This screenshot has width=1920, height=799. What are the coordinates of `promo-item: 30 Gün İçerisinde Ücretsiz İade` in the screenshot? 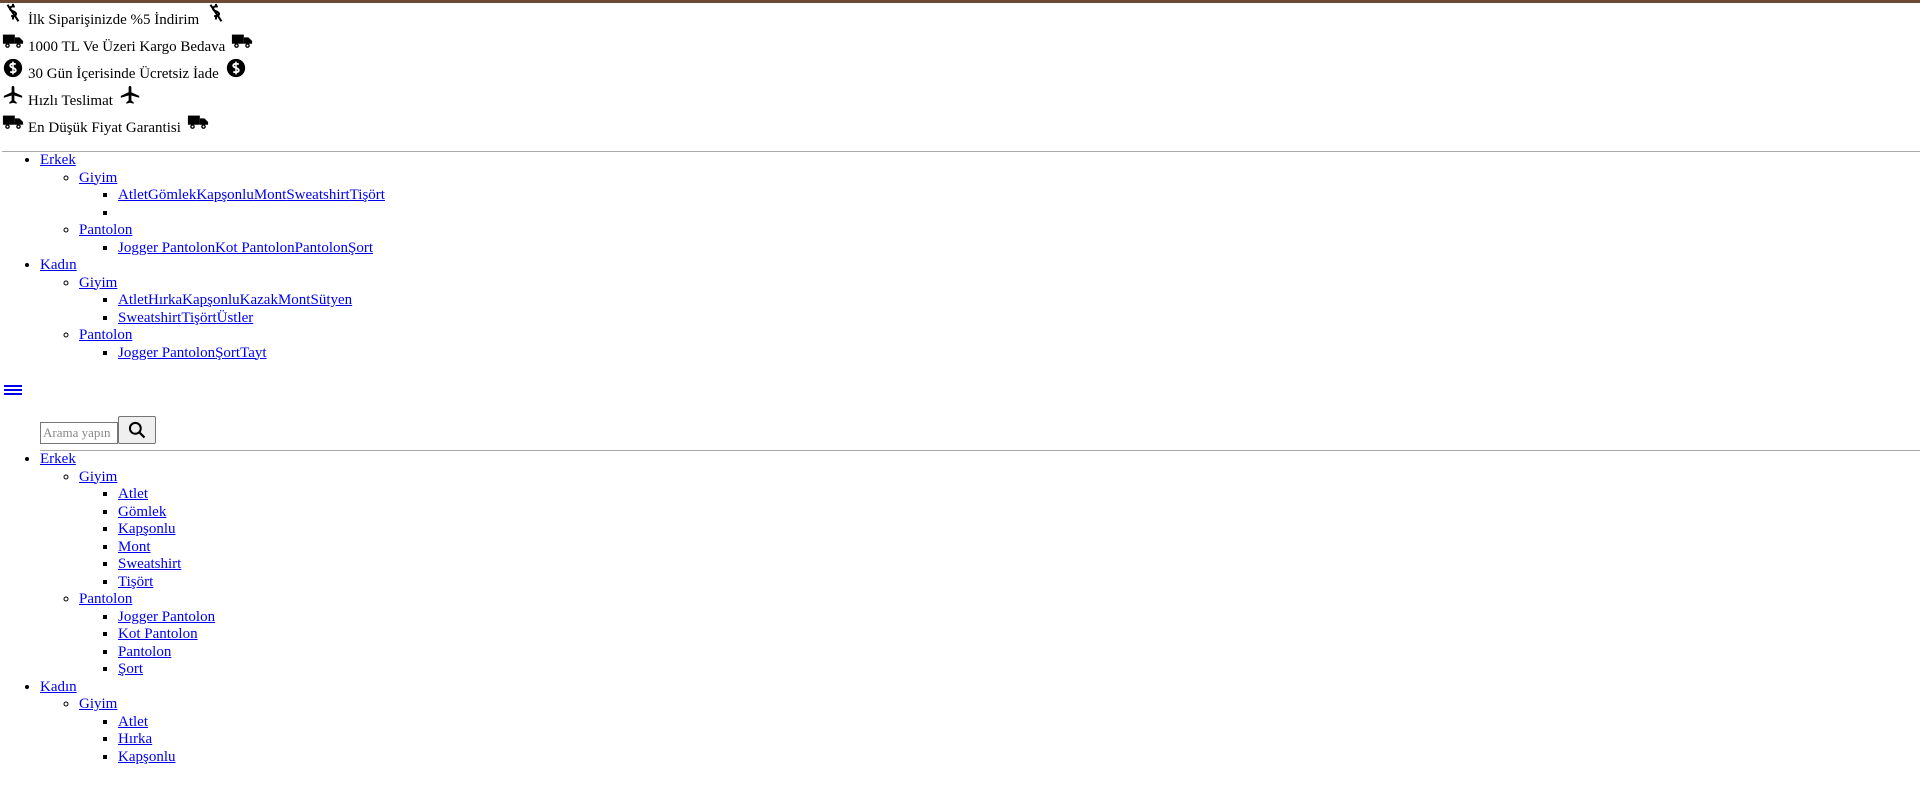 It's located at (961, 70).